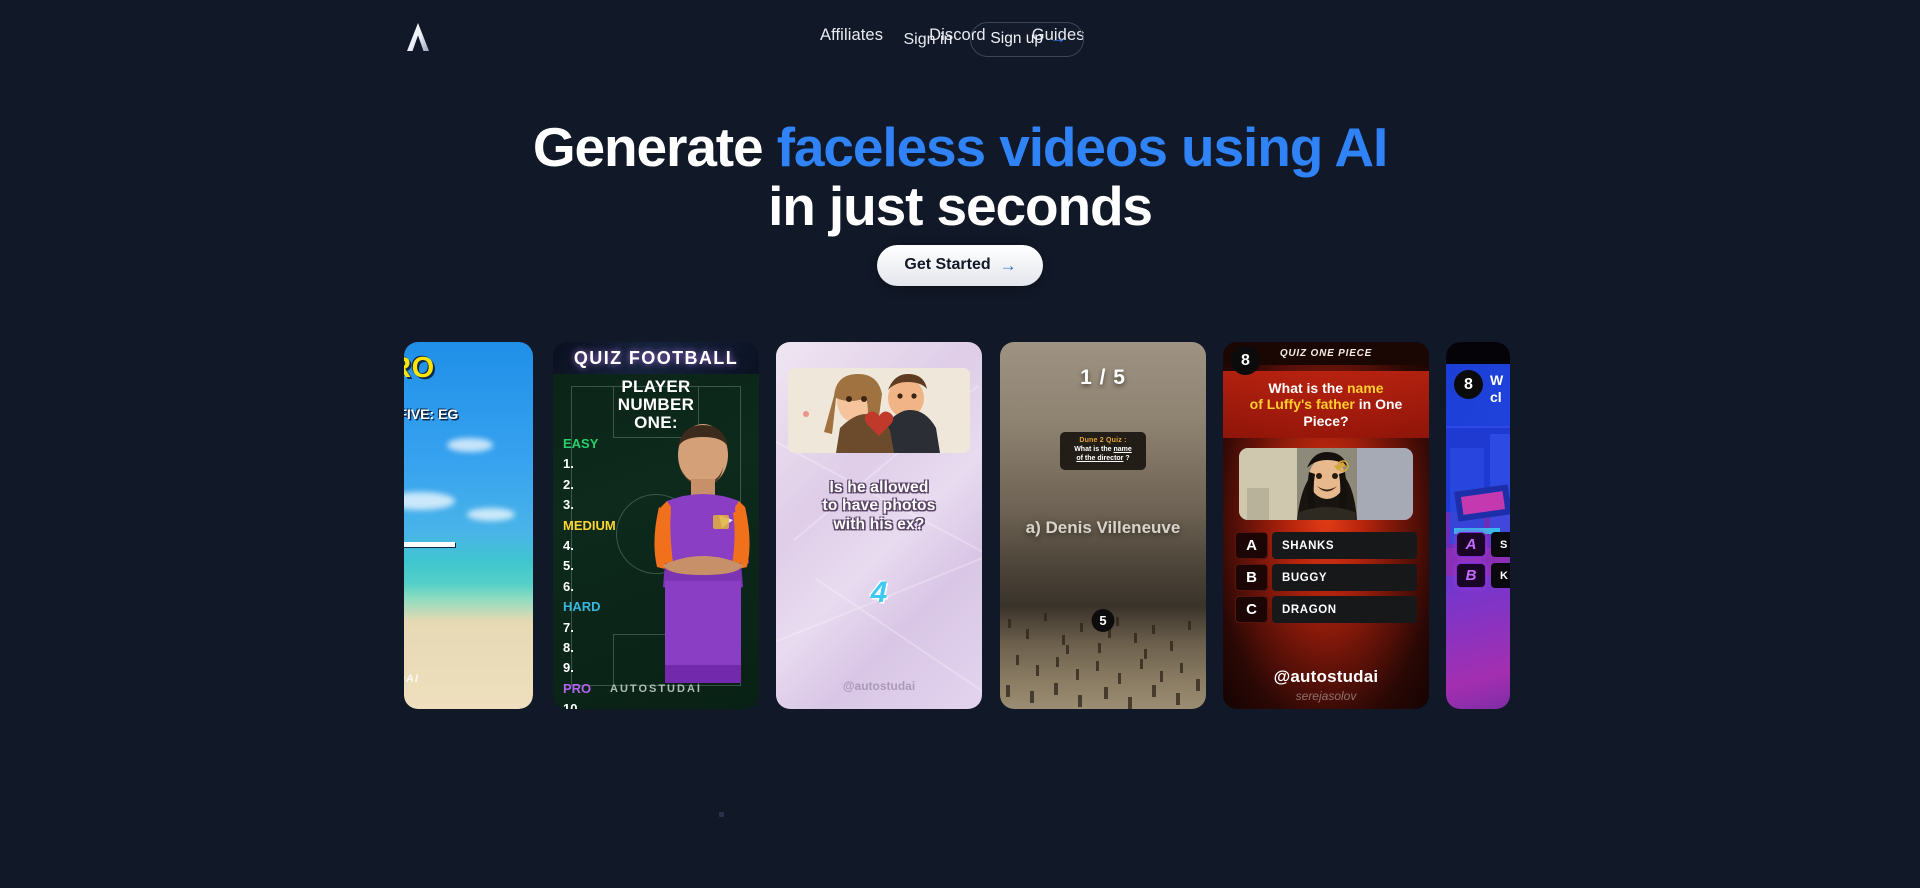 The width and height of the screenshot is (1920, 888). Describe the element at coordinates (1082, 147) in the screenshot. I see `hero-title-highlight: faceless videos using AI` at that location.